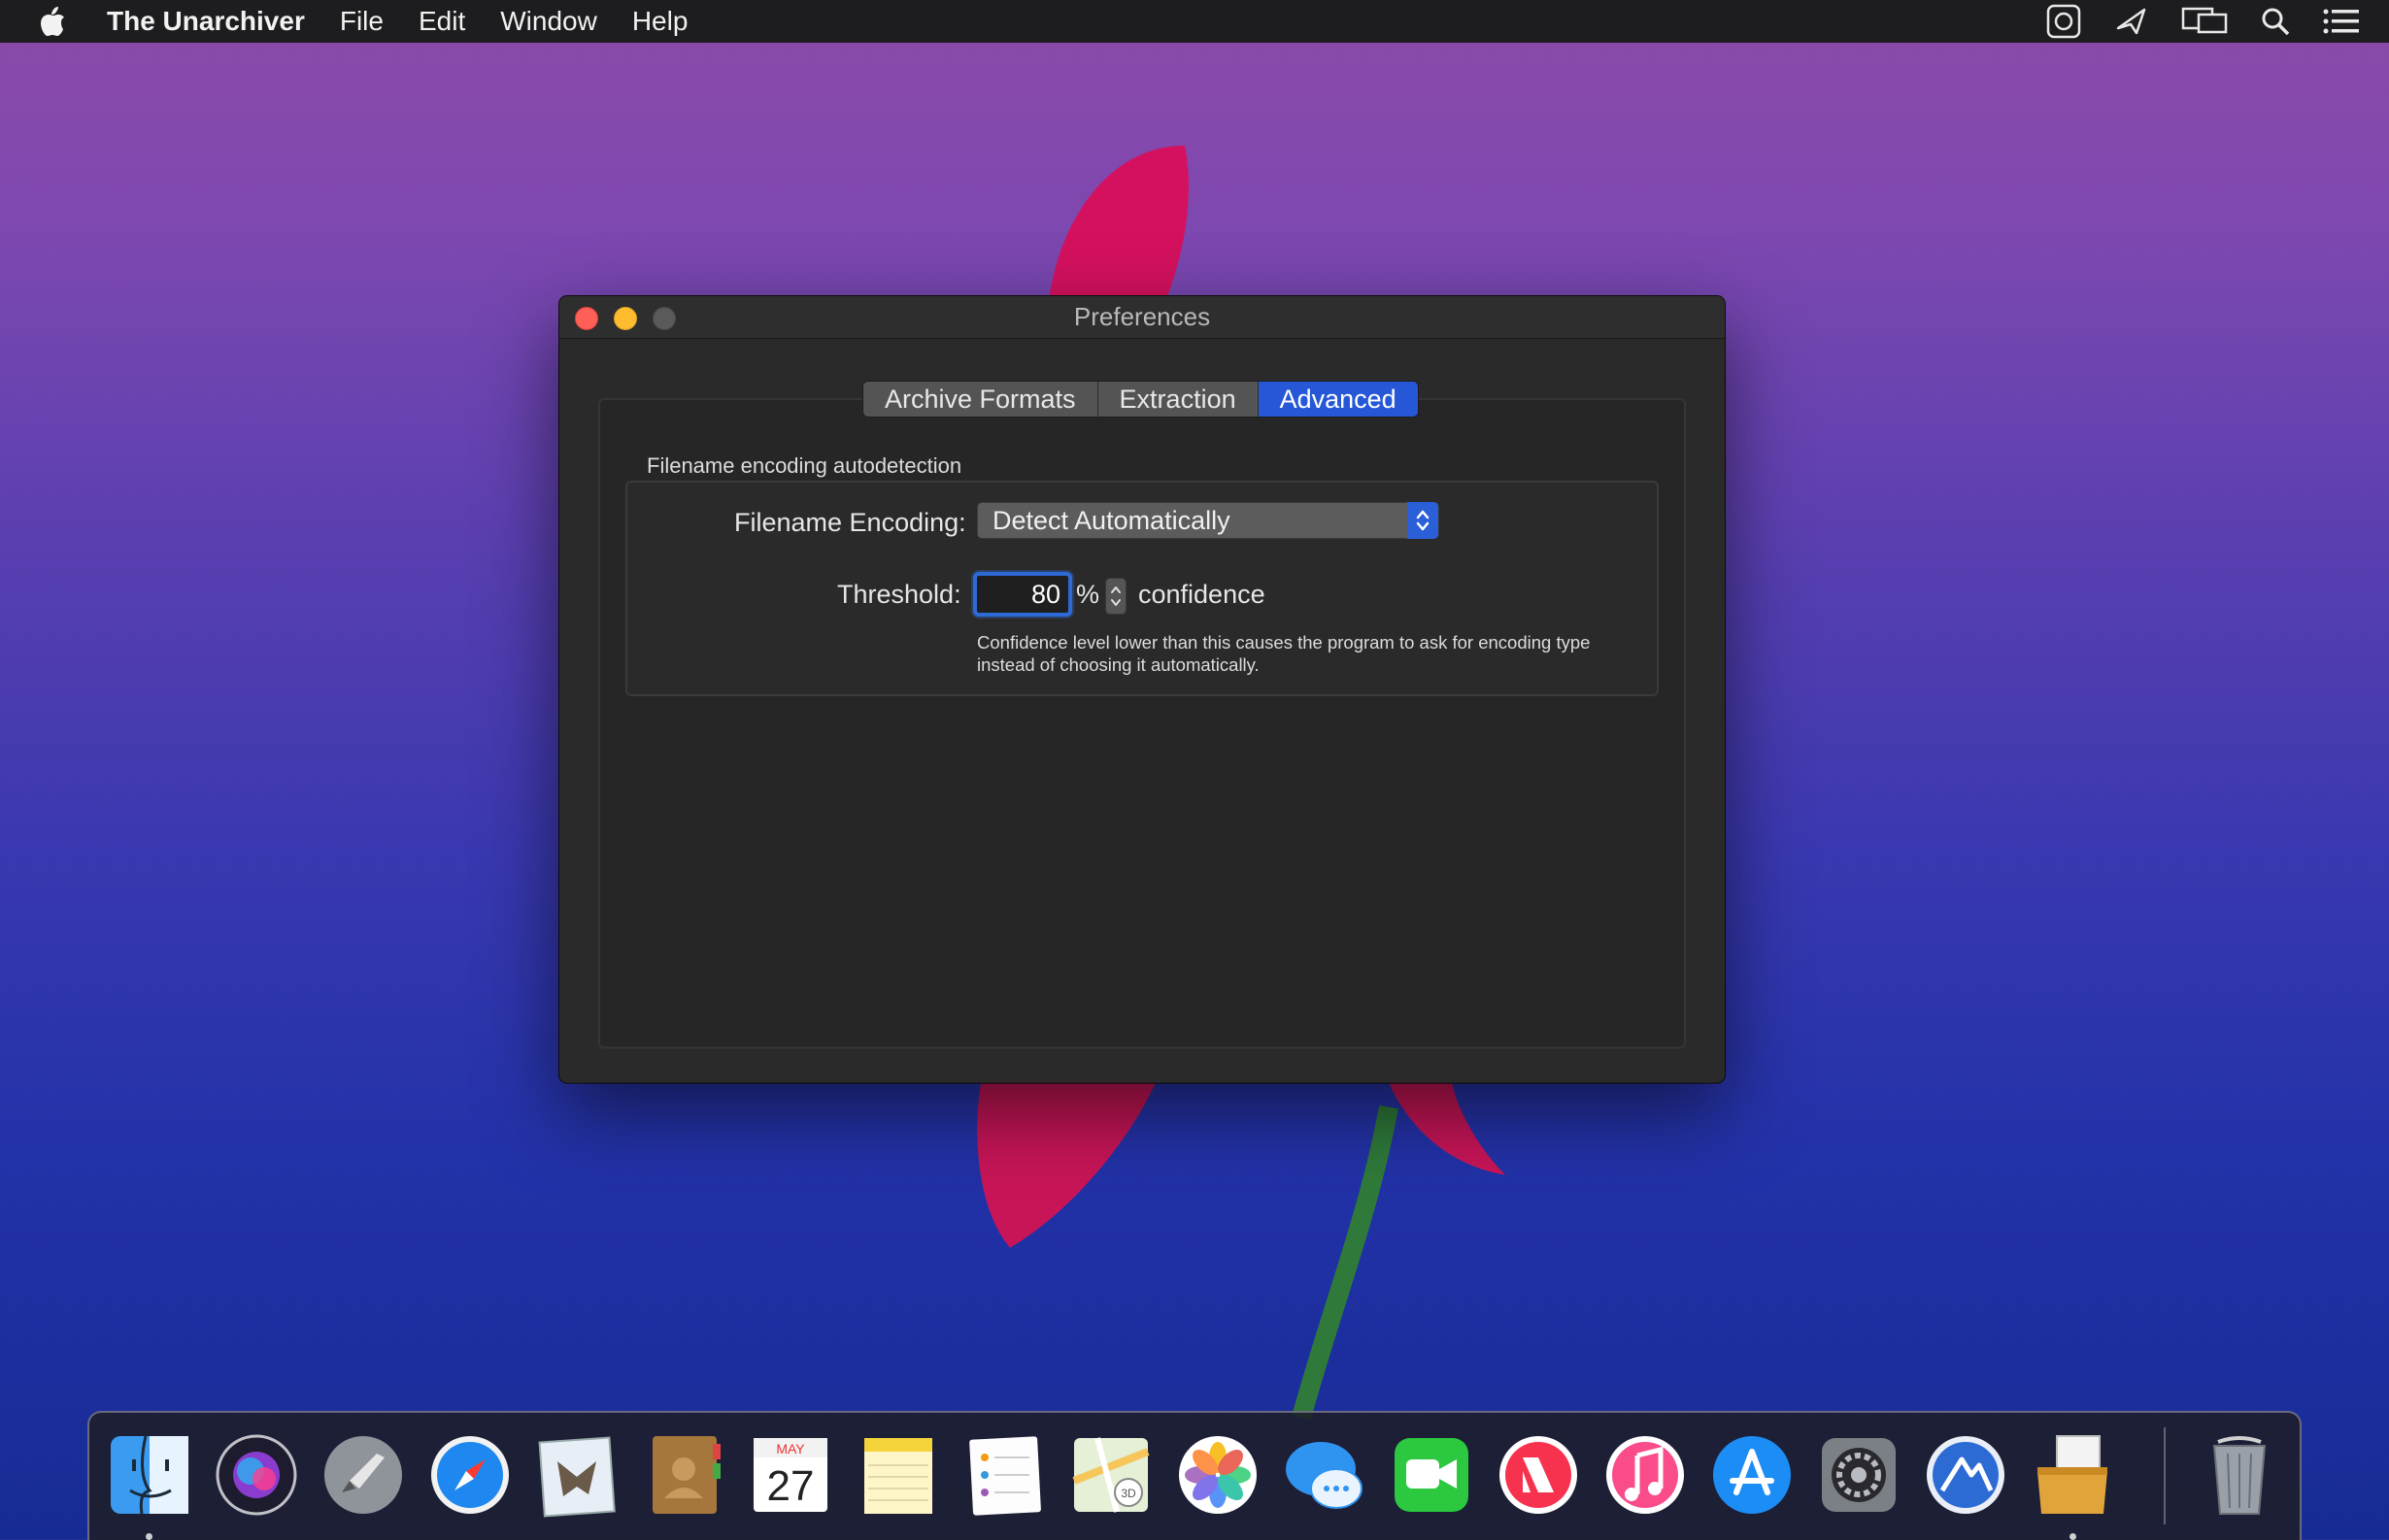  I want to click on calendar-month: MAY, so click(790, 1448).